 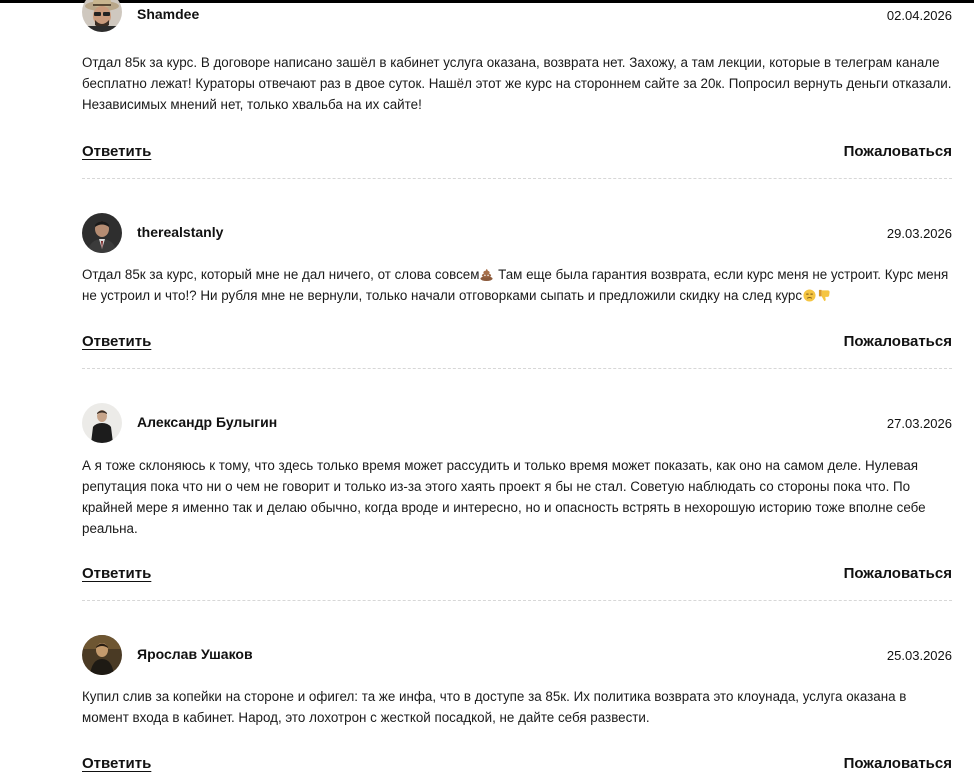 I want to click on comment-author: therealstanly, so click(x=180, y=232).